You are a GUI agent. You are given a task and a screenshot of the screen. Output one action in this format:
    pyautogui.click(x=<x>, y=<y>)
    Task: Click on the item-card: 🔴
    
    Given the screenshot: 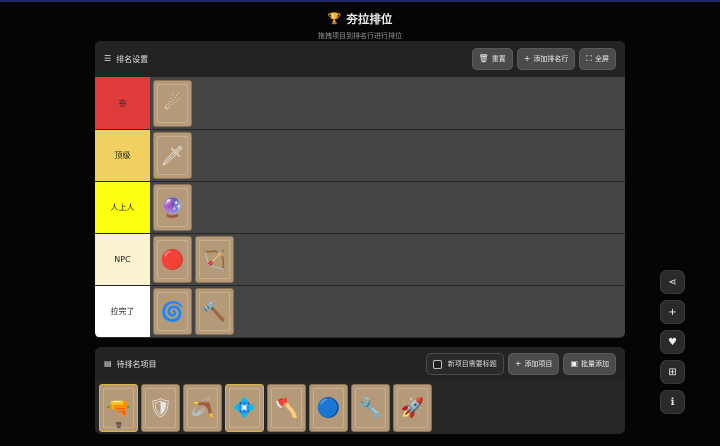 What is the action you would take?
    pyautogui.click(x=172, y=259)
    